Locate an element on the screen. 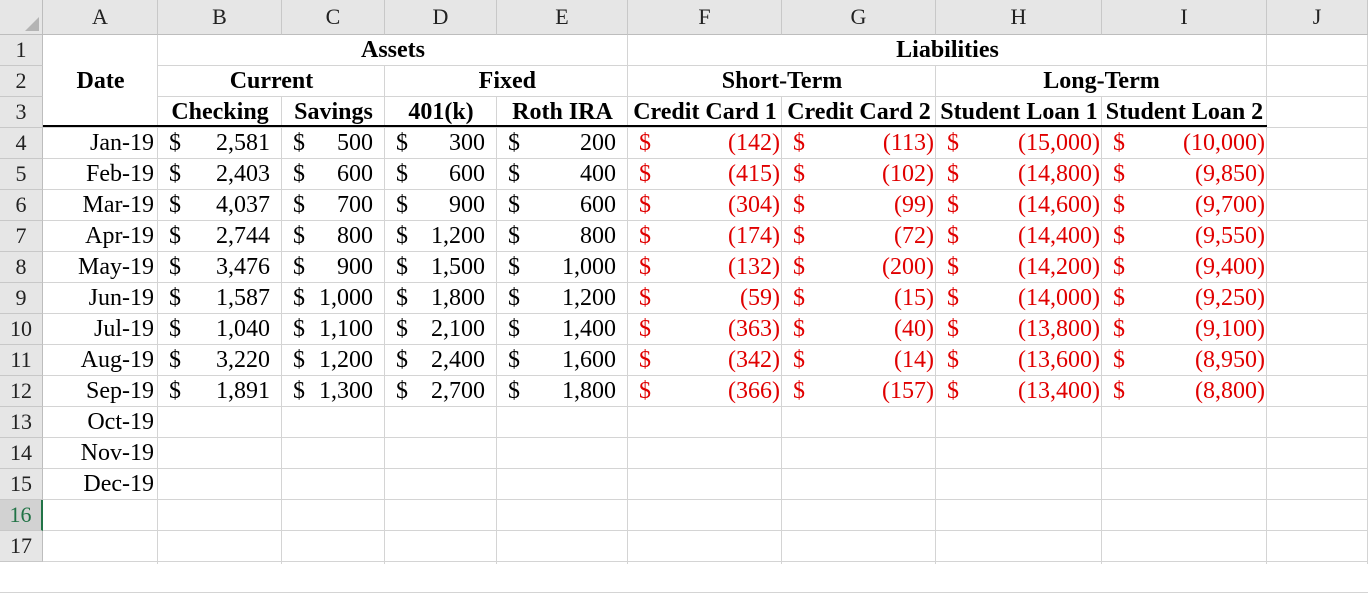  row-header-7: 7 is located at coordinates (21, 236).